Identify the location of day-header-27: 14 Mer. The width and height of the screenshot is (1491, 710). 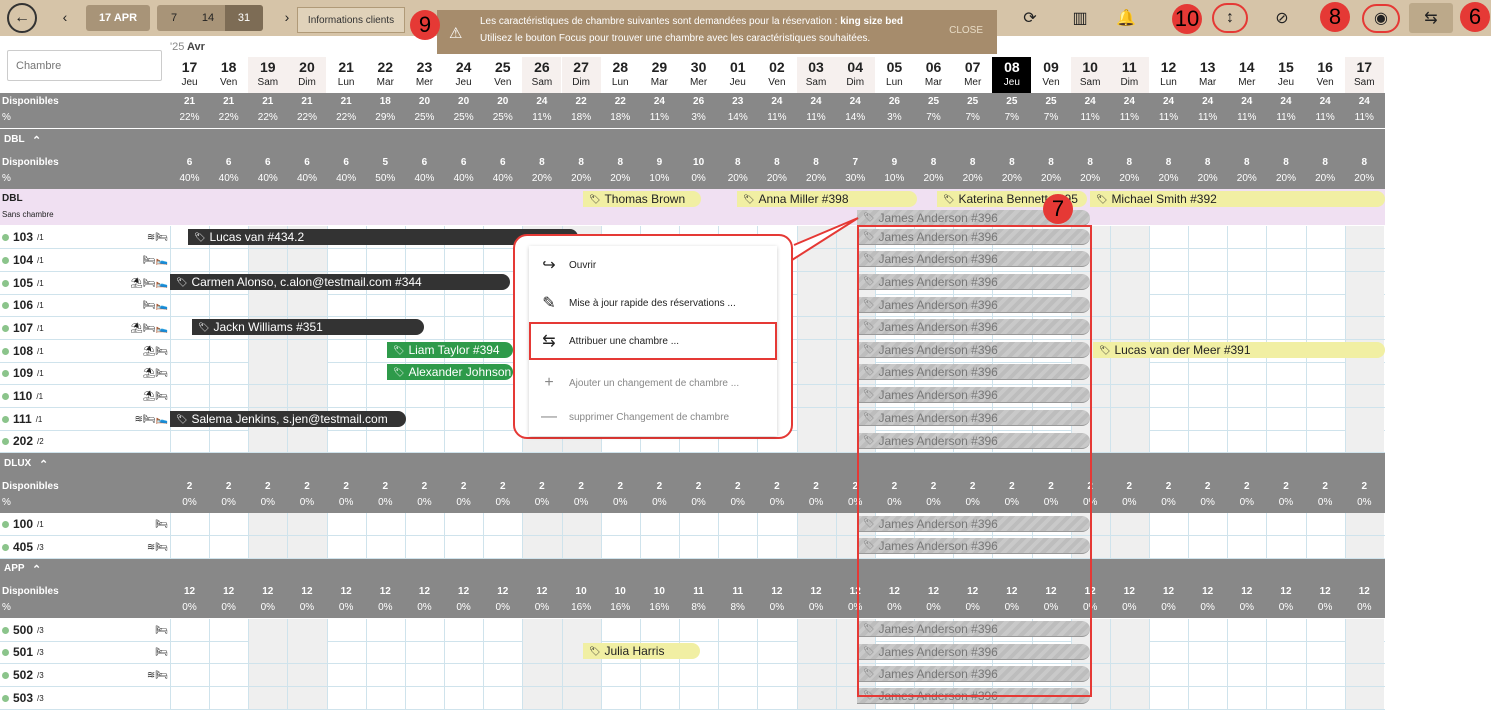
(1246, 75).